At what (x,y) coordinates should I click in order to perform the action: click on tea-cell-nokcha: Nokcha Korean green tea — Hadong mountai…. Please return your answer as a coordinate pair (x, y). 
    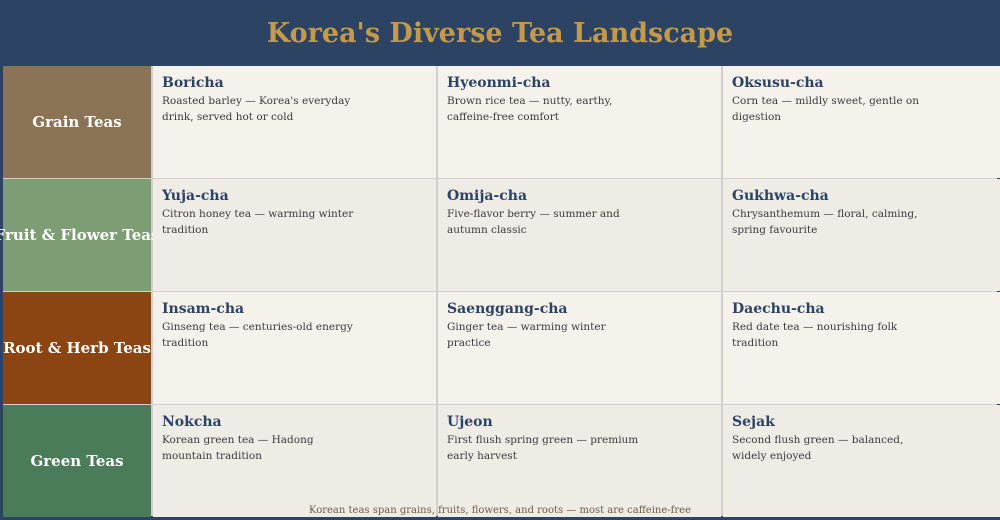
    Looking at the image, I should click on (294, 461).